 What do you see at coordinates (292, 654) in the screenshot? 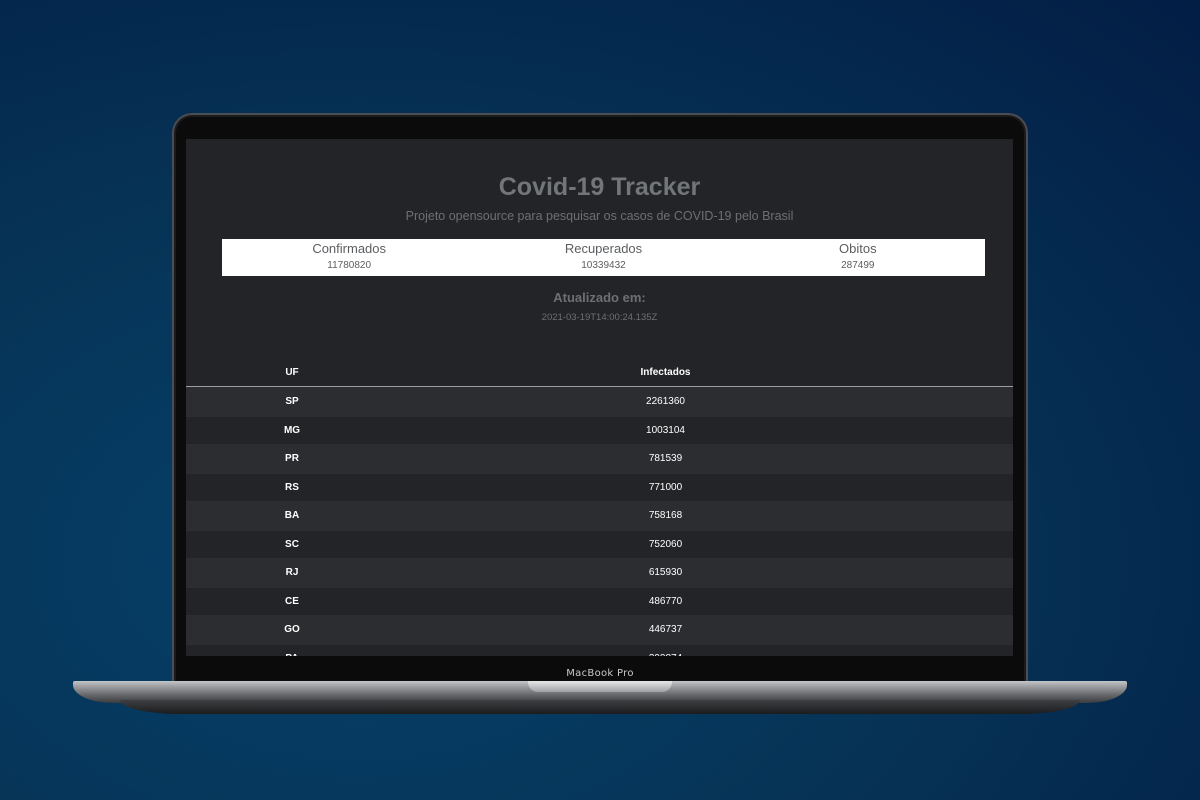
I see `cell-uf: PA` at bounding box center [292, 654].